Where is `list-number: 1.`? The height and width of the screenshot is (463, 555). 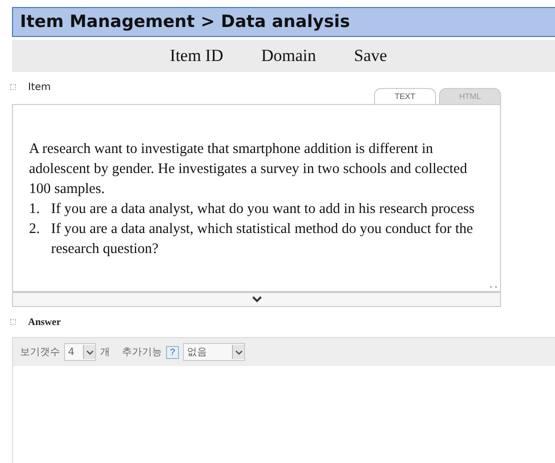
list-number: 1. is located at coordinates (35, 209).